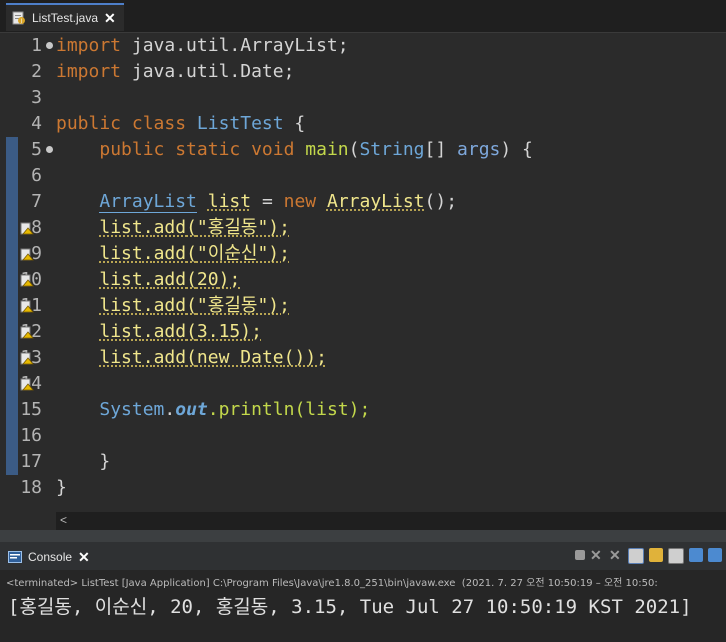 Image resolution: width=726 pixels, height=642 pixels. I want to click on code-line: public static void main(String[] args) {, so click(294, 150).